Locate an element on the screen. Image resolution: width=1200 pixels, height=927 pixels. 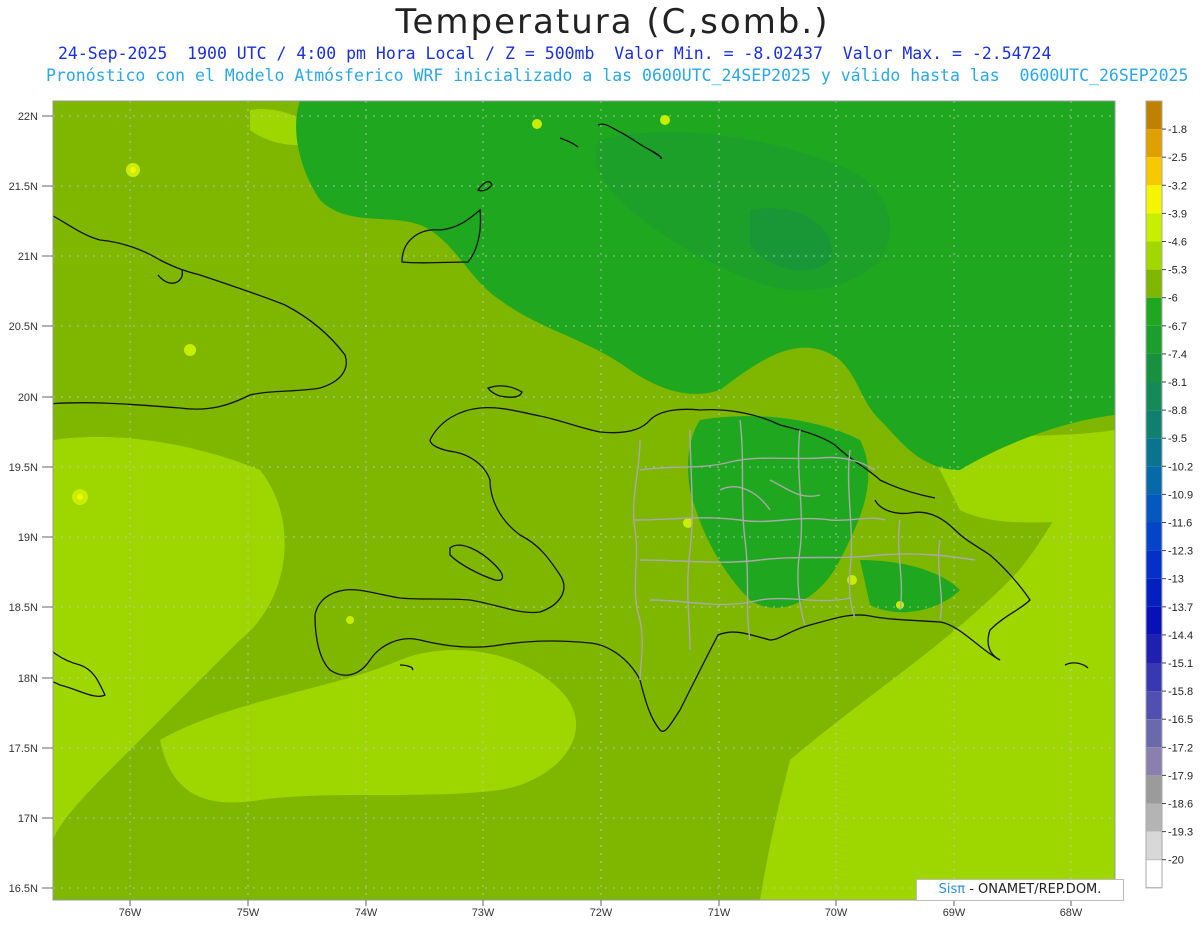
legend-label: -3.9 is located at coordinates (1177, 214).